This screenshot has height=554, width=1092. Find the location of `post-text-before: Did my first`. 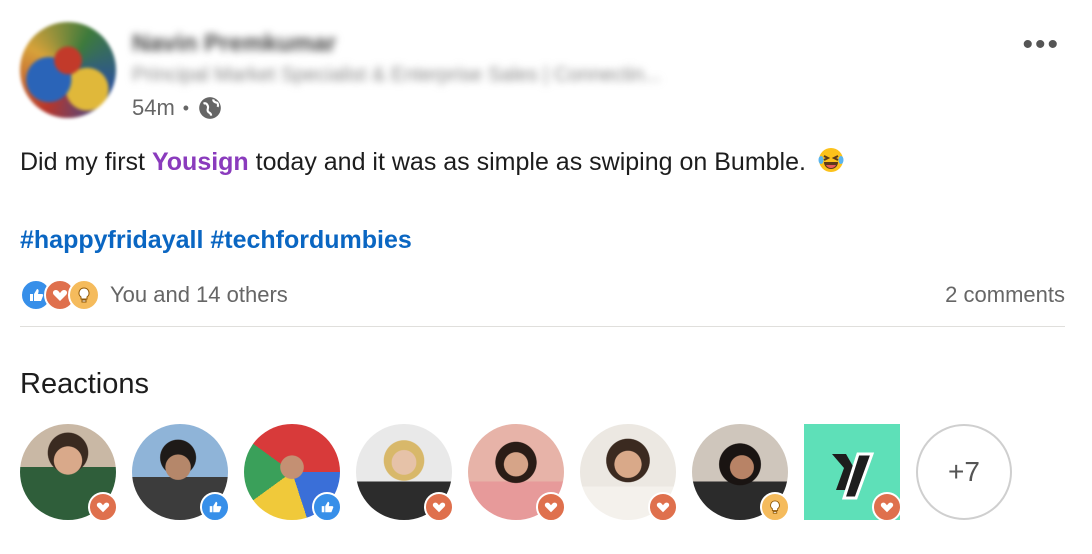

post-text-before: Did my first is located at coordinates (86, 162).